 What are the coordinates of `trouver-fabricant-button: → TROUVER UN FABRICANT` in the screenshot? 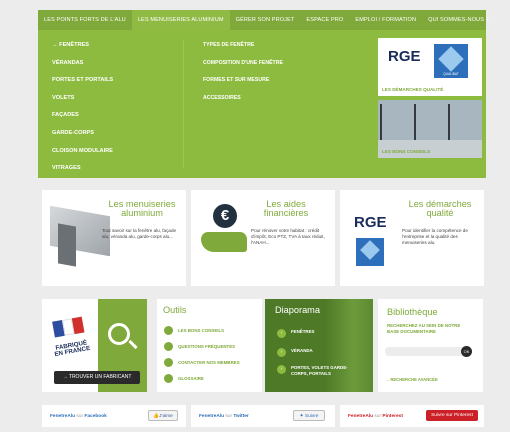 It's located at (97, 377).